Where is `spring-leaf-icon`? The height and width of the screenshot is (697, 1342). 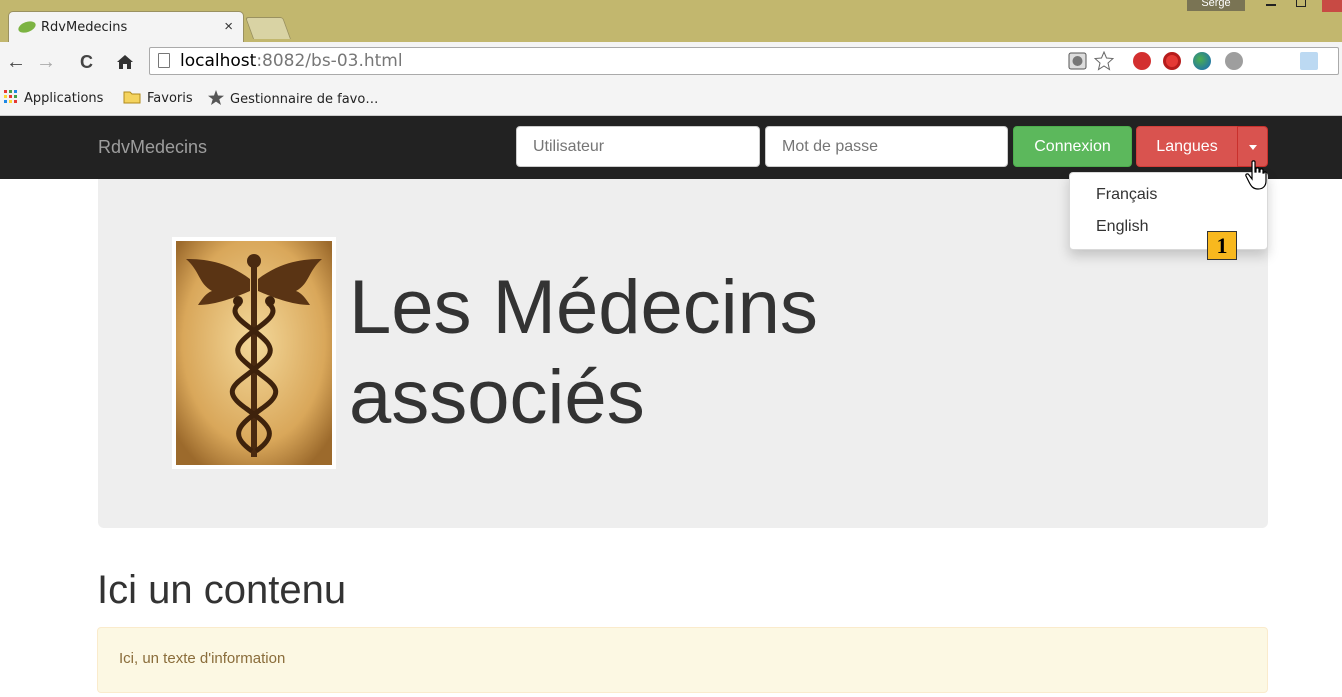
spring-leaf-icon is located at coordinates (27, 27).